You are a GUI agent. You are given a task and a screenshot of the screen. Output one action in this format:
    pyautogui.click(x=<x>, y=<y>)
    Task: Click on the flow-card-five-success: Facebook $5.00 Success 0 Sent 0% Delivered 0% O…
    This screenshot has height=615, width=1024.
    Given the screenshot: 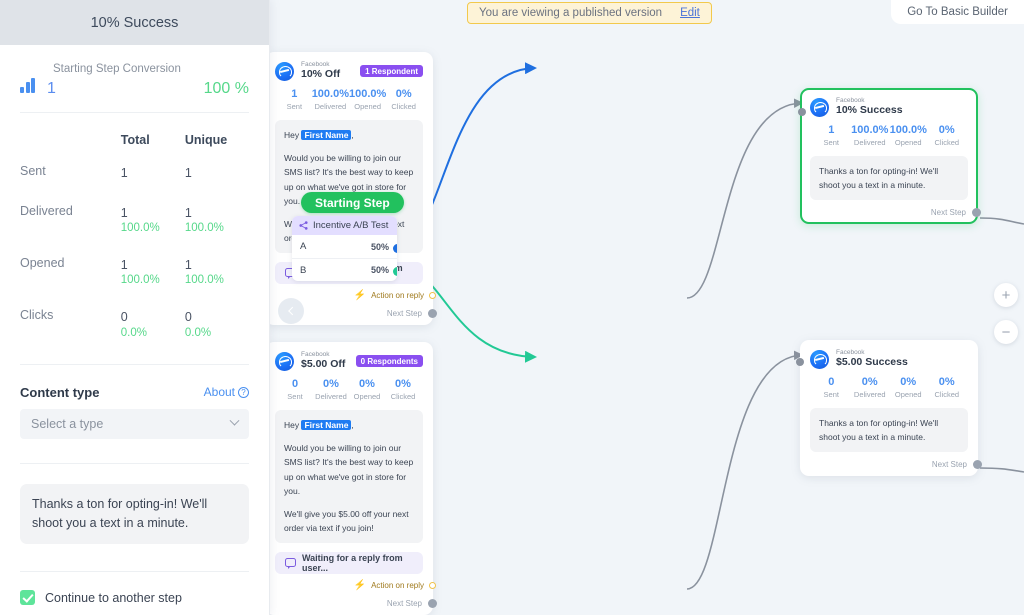 What is the action you would take?
    pyautogui.click(x=889, y=408)
    